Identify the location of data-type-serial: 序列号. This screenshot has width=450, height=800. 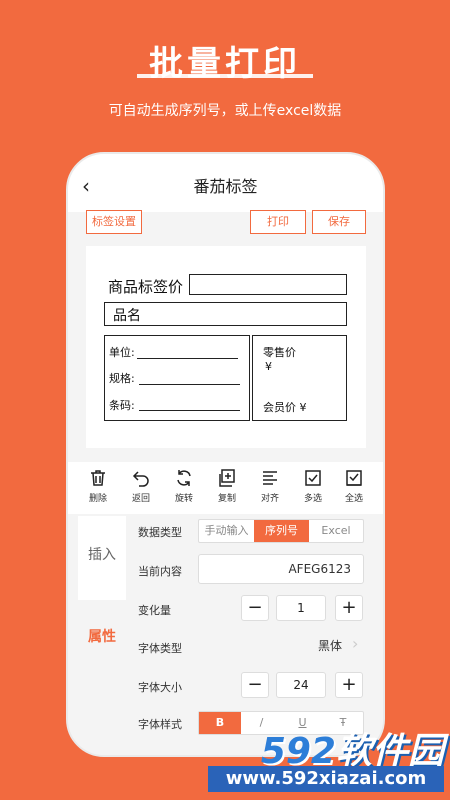
(281, 531).